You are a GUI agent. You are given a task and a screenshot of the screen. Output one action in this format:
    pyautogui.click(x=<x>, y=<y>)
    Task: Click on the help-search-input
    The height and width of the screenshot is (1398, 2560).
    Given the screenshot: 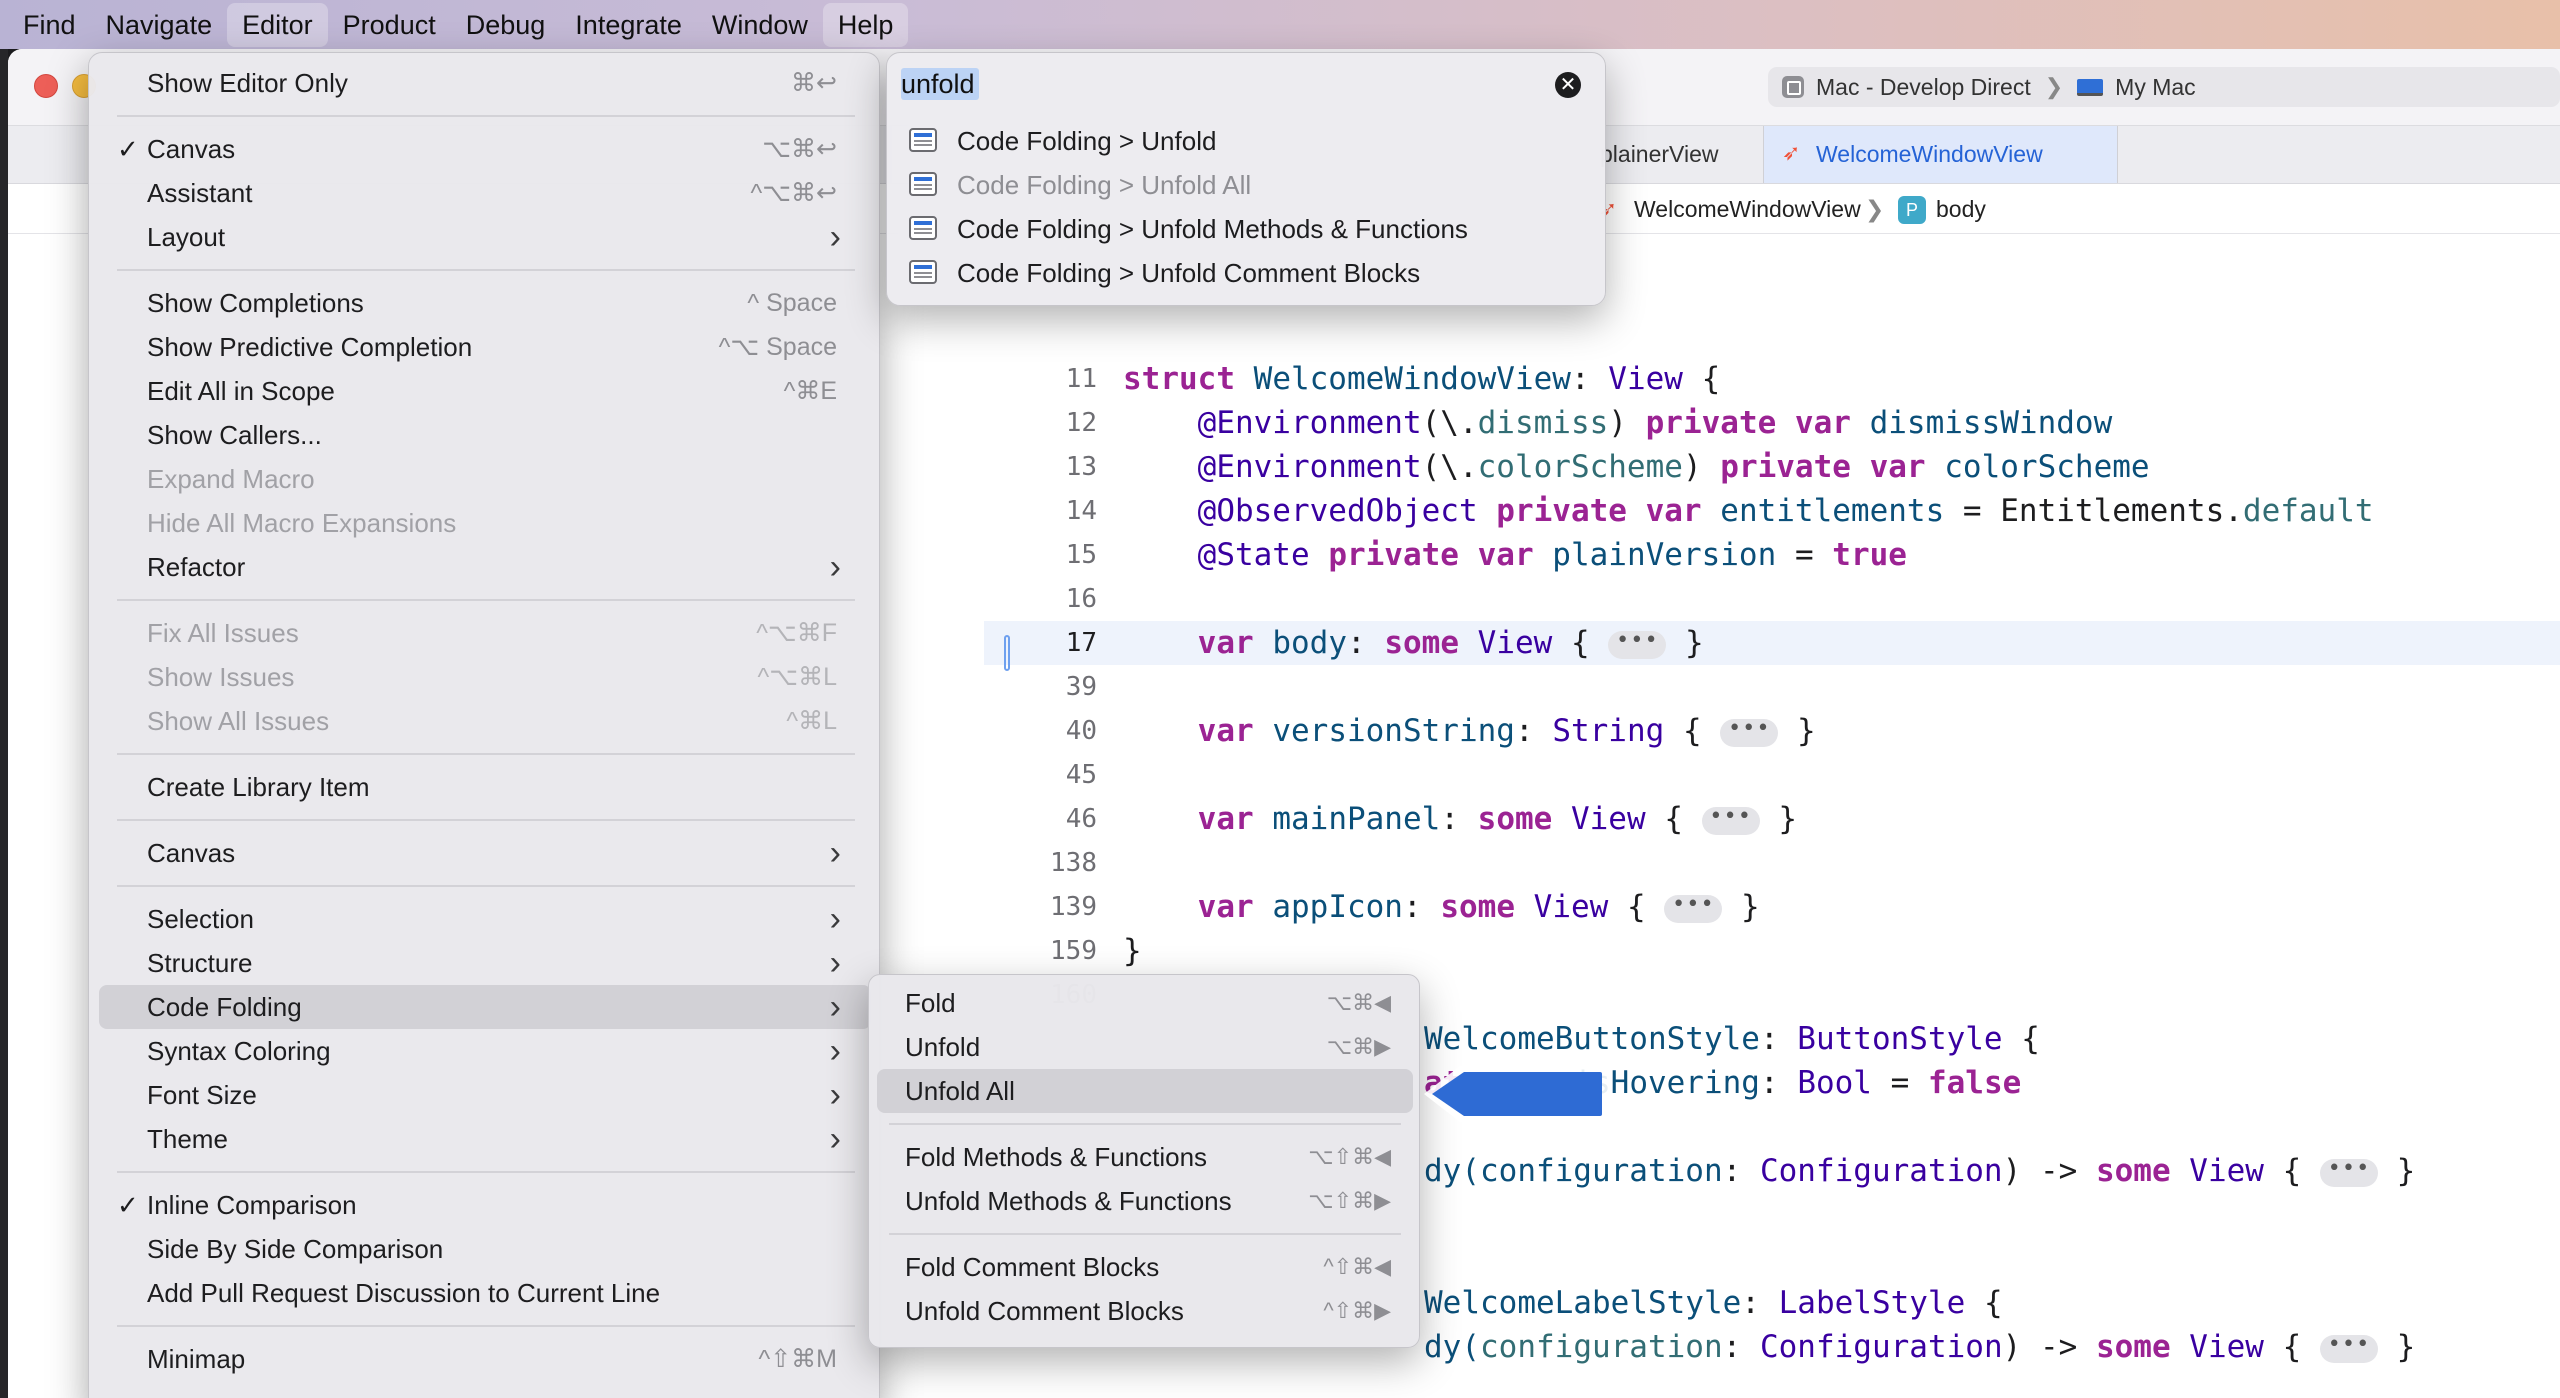 What is the action you would take?
    pyautogui.click(x=1246, y=84)
    